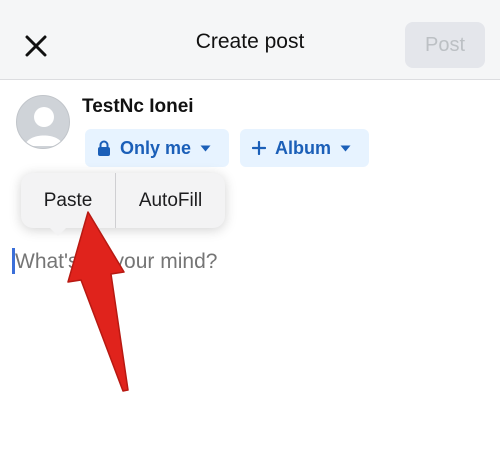 This screenshot has width=500, height=454. What do you see at coordinates (170, 200) in the screenshot?
I see `autofill-menu-item: AutoFill` at bounding box center [170, 200].